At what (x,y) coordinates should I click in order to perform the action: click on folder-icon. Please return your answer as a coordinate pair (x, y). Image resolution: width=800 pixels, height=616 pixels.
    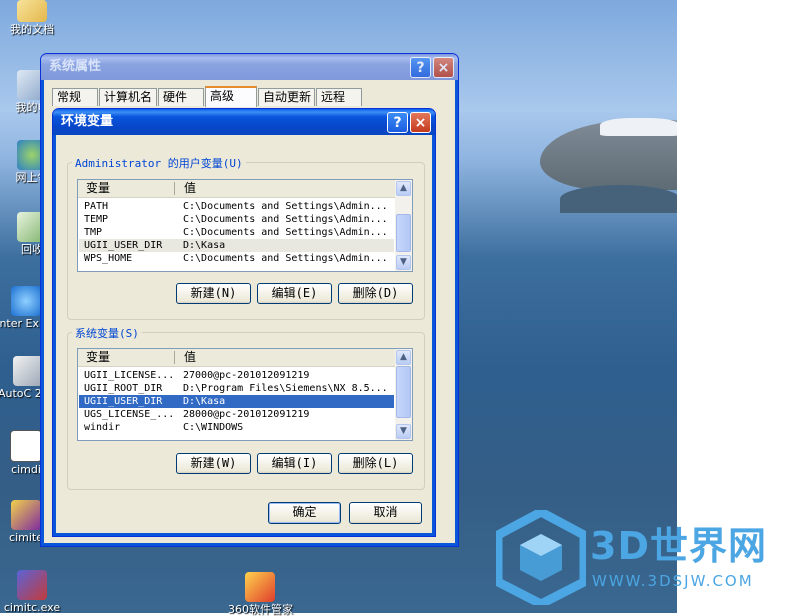
    Looking at the image, I should click on (32, 11).